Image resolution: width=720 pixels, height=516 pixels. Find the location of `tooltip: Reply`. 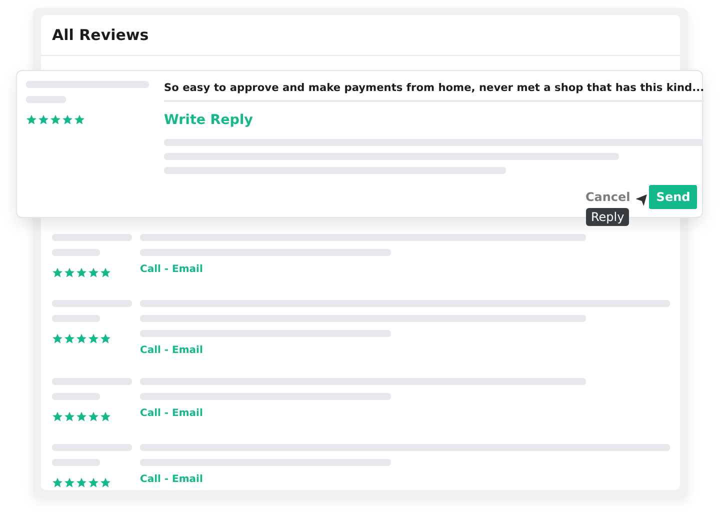

tooltip: Reply is located at coordinates (608, 217).